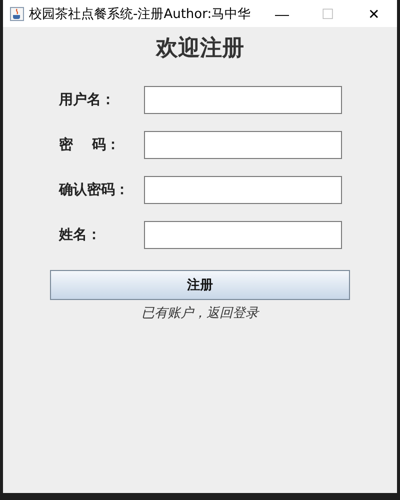 This screenshot has width=400, height=500. What do you see at coordinates (90, 145) in the screenshot?
I see `field-label: 密 码：` at bounding box center [90, 145].